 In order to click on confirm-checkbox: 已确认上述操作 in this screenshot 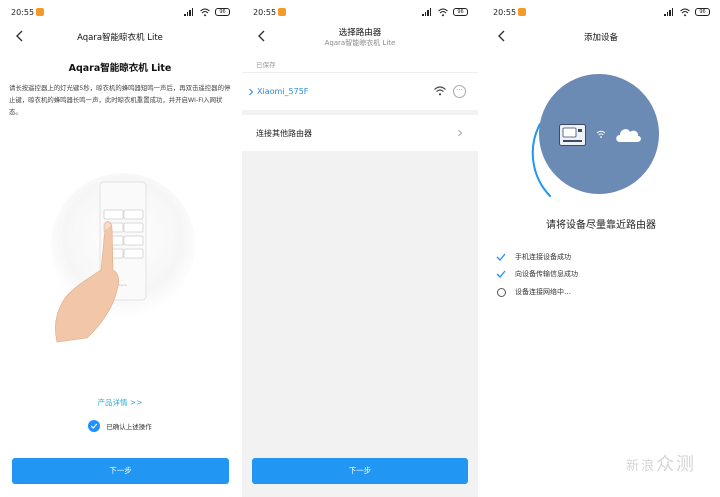, I will do `click(120, 426)`.